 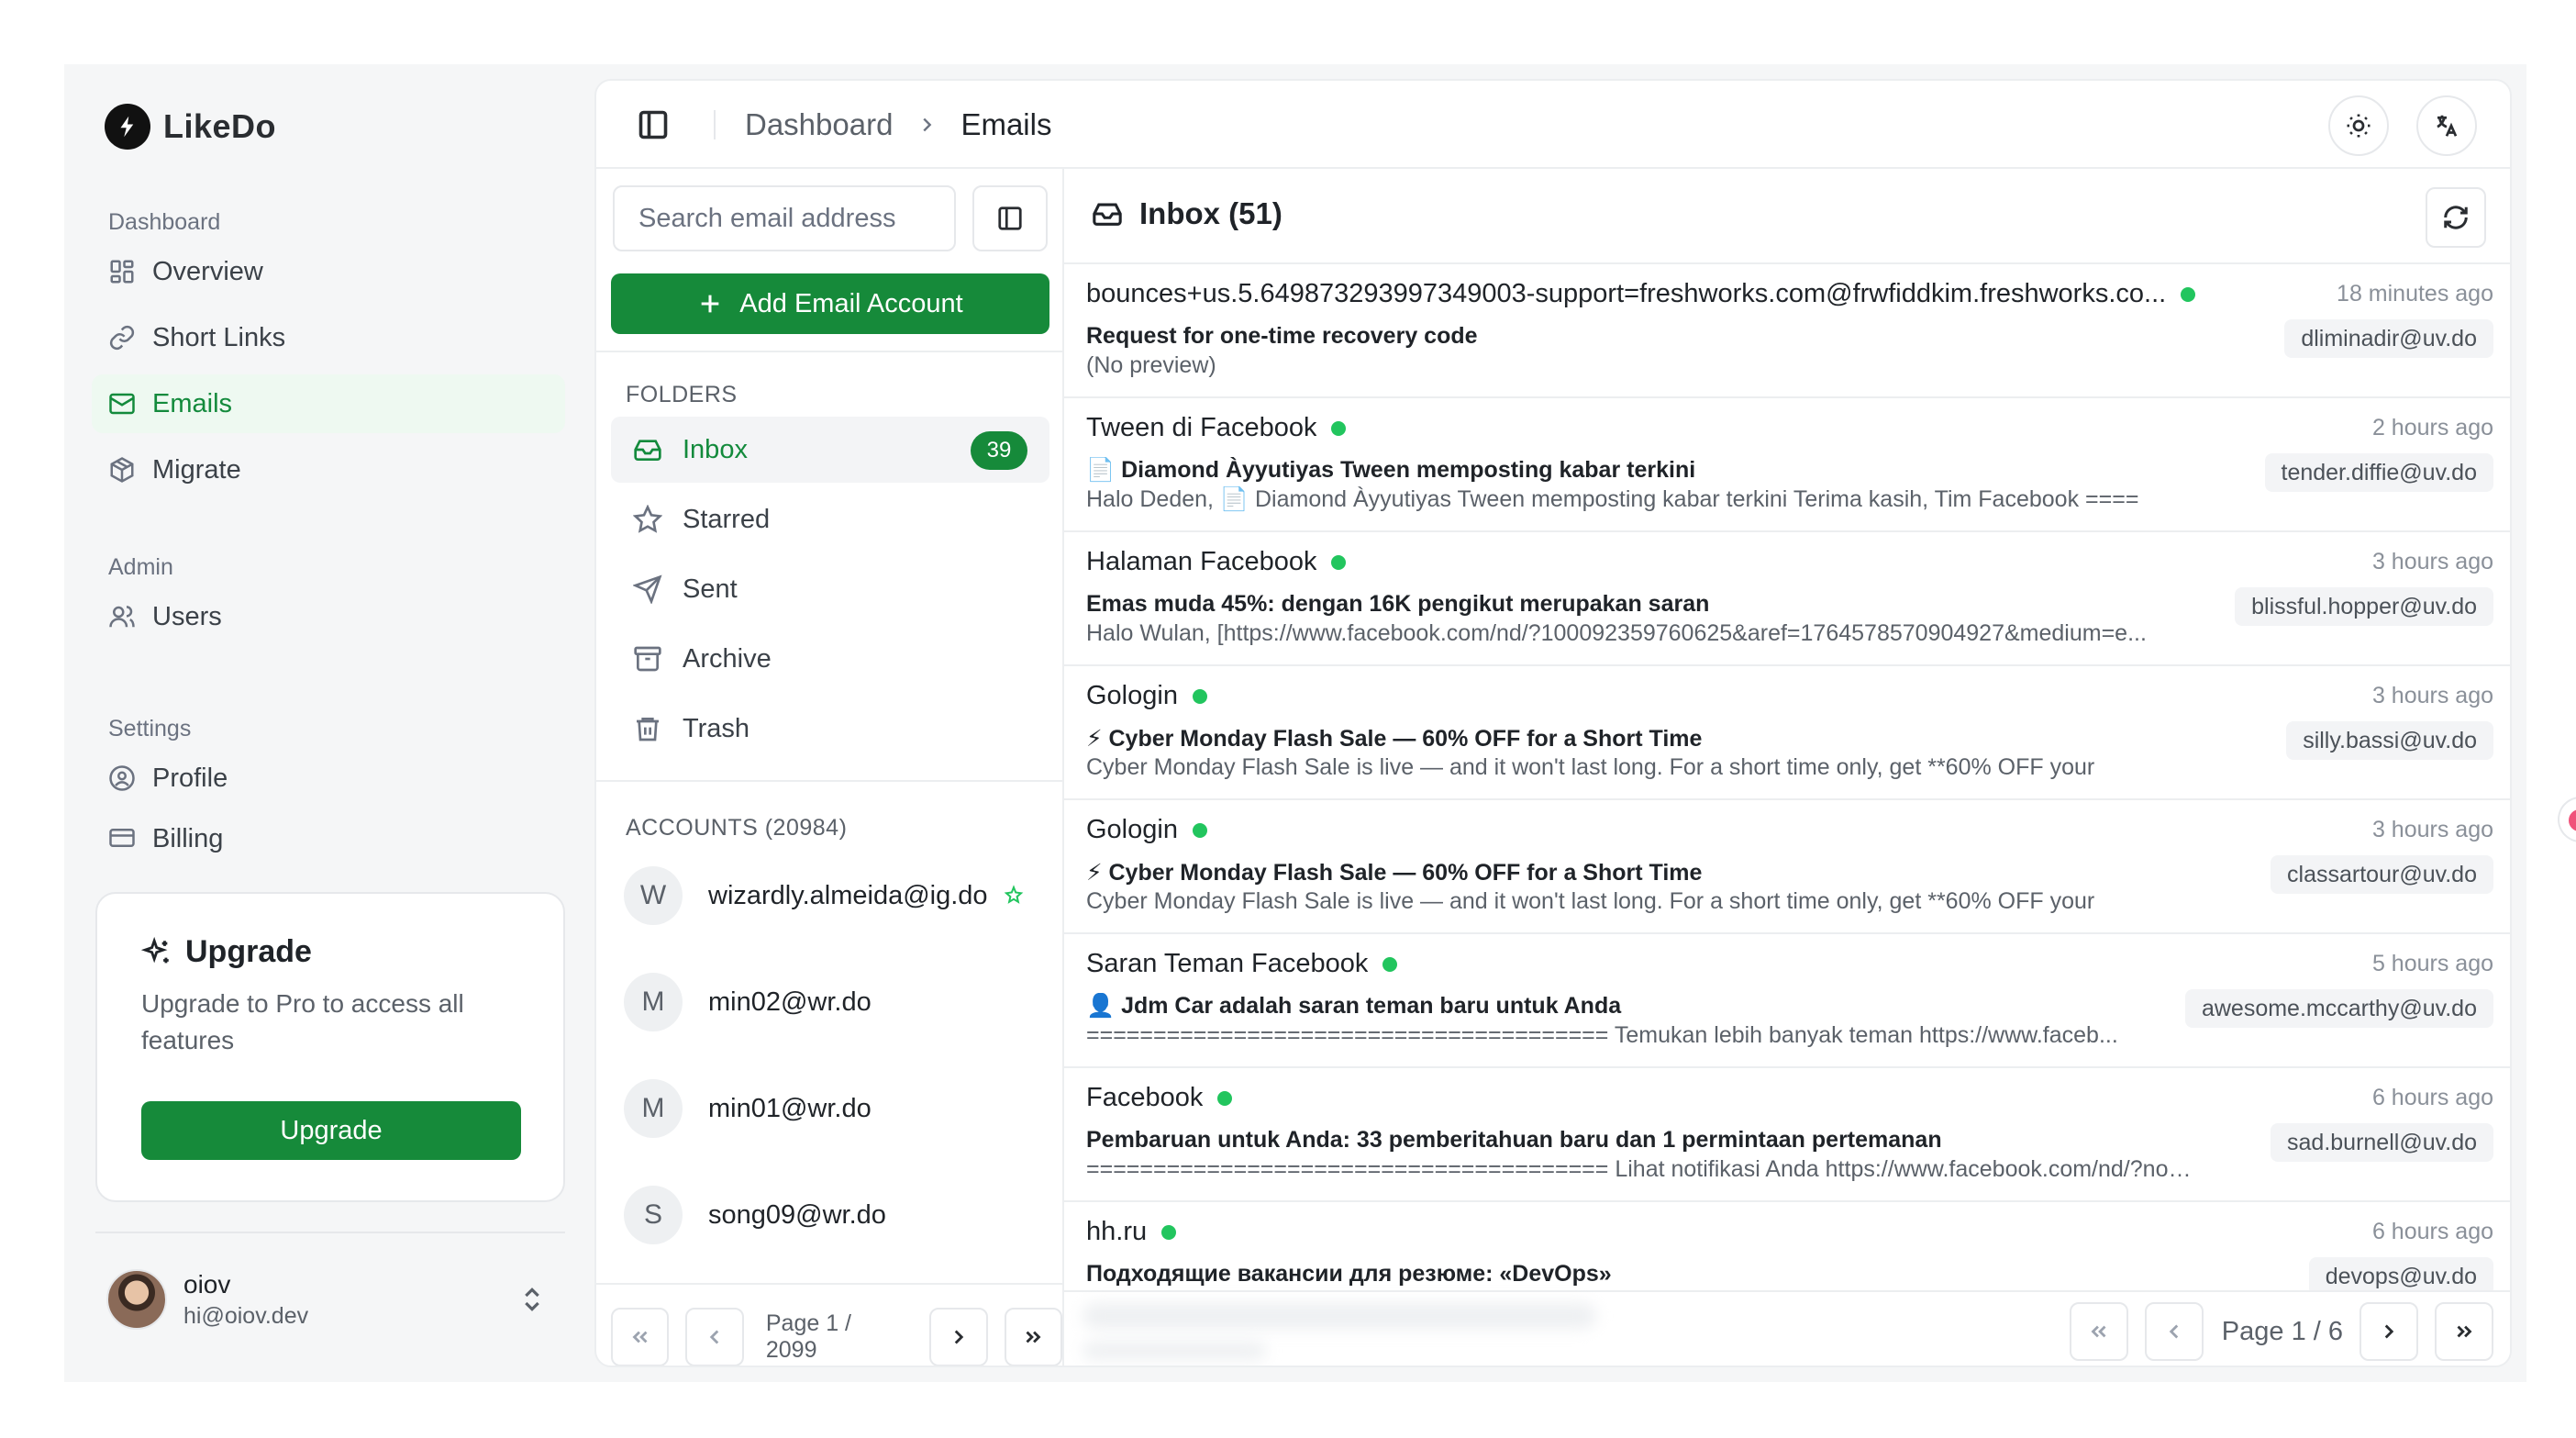 I want to click on account-item: M min01@wr.do, so click(x=835, y=1108).